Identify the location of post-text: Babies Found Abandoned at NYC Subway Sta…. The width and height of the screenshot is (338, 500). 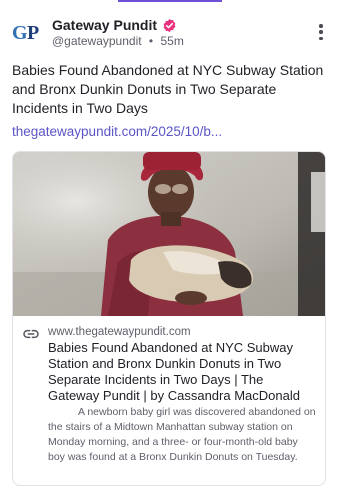
(168, 89).